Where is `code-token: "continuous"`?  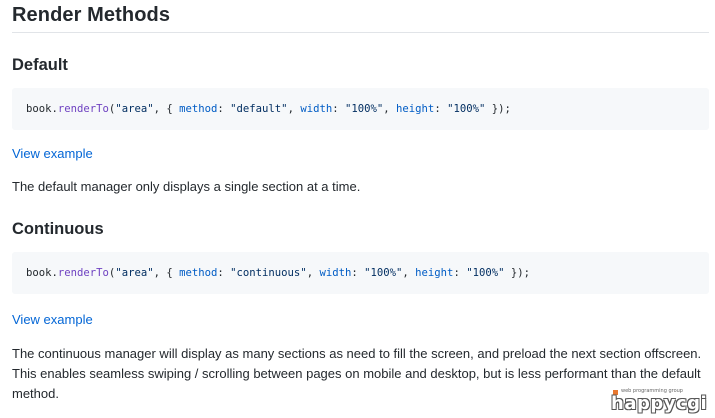
code-token: "continuous" is located at coordinates (268, 273).